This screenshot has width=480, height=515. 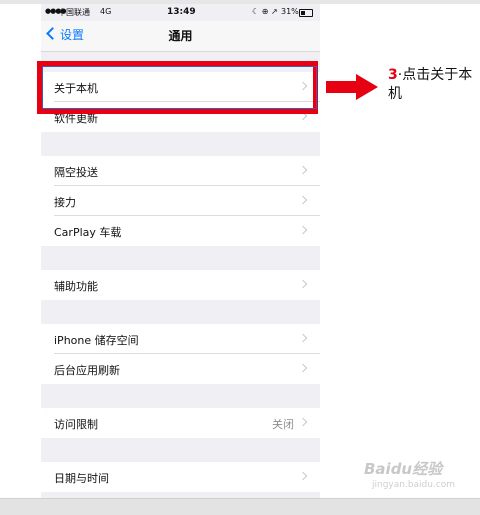 I want to click on watermark-url: jingyan.baidu.com, so click(x=414, y=485).